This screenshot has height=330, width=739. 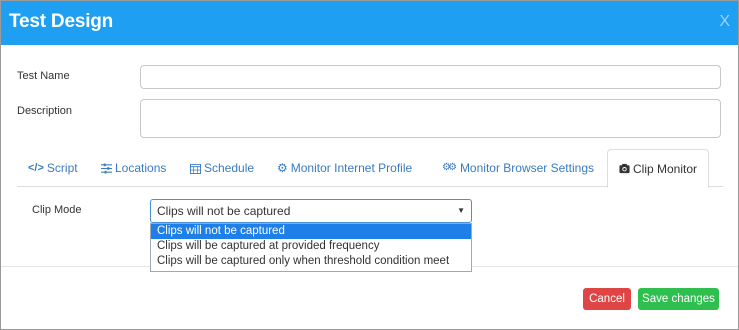 I want to click on tab-clip-monitor: Clip Monitor, so click(x=658, y=168).